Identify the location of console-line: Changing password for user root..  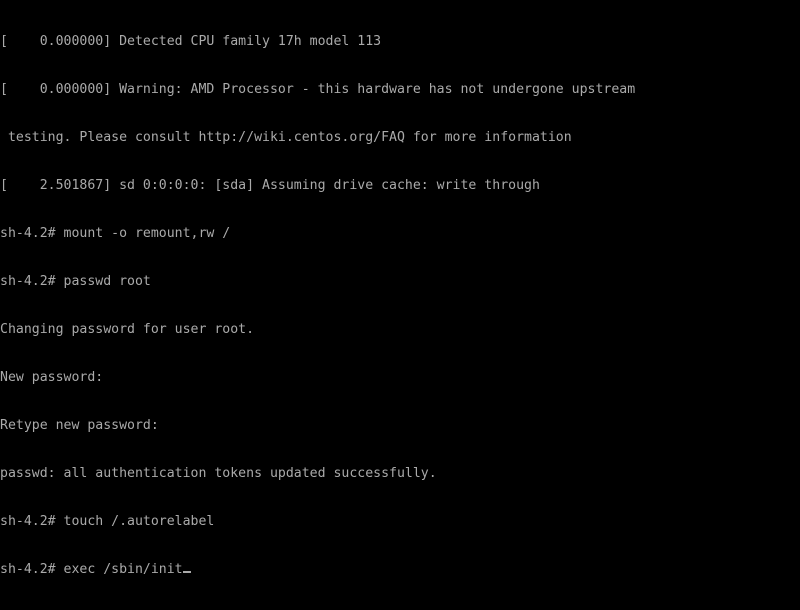
(127, 329).